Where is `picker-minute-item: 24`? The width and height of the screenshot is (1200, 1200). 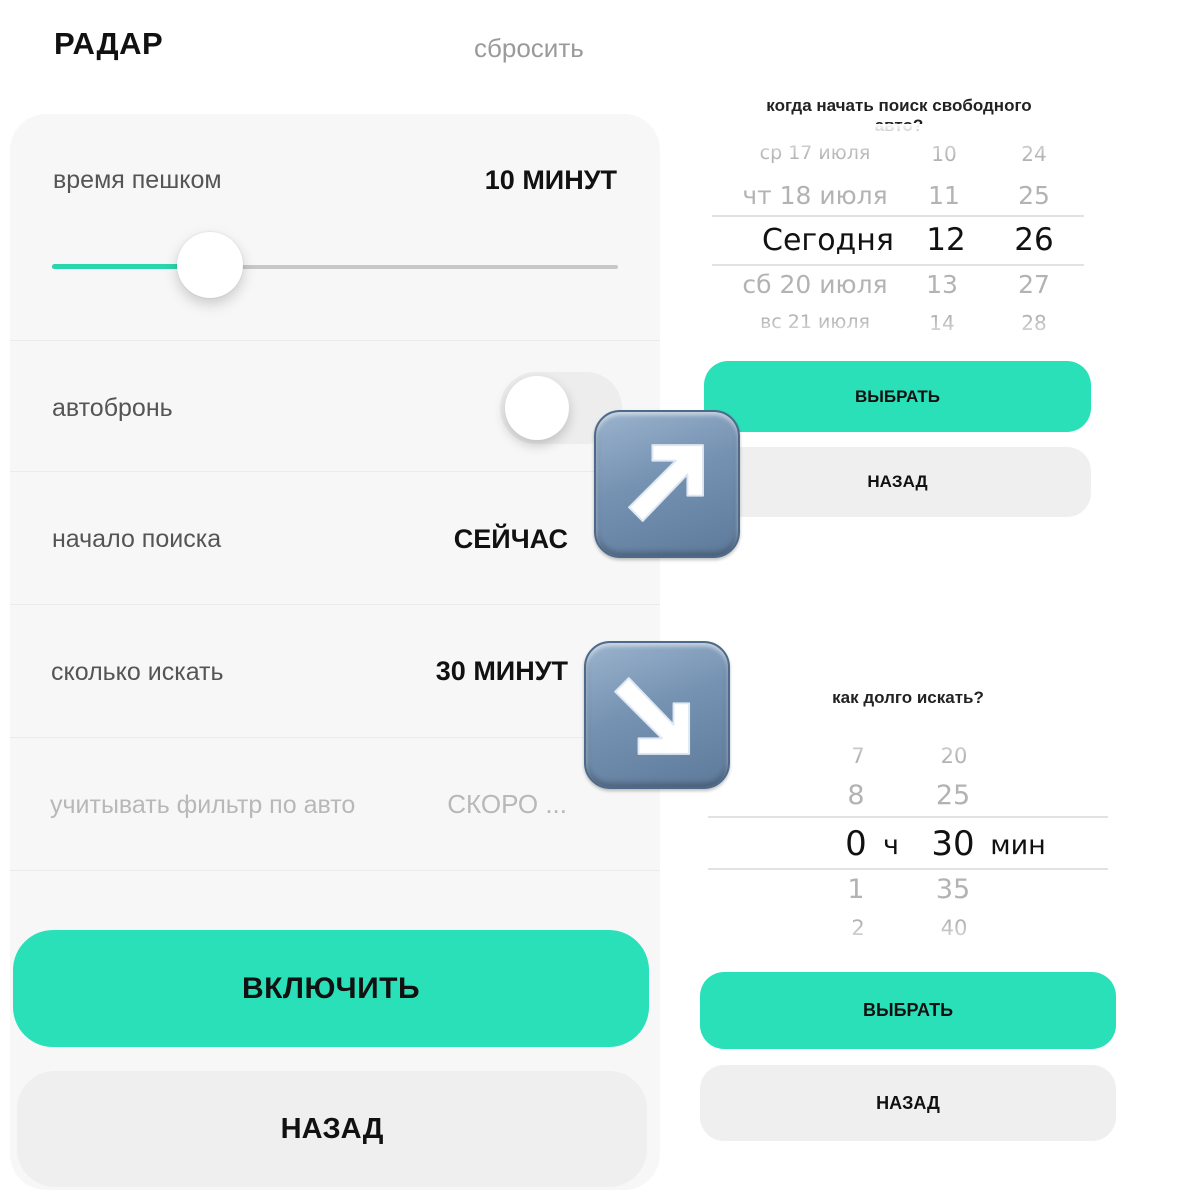 picker-minute-item: 24 is located at coordinates (1034, 154).